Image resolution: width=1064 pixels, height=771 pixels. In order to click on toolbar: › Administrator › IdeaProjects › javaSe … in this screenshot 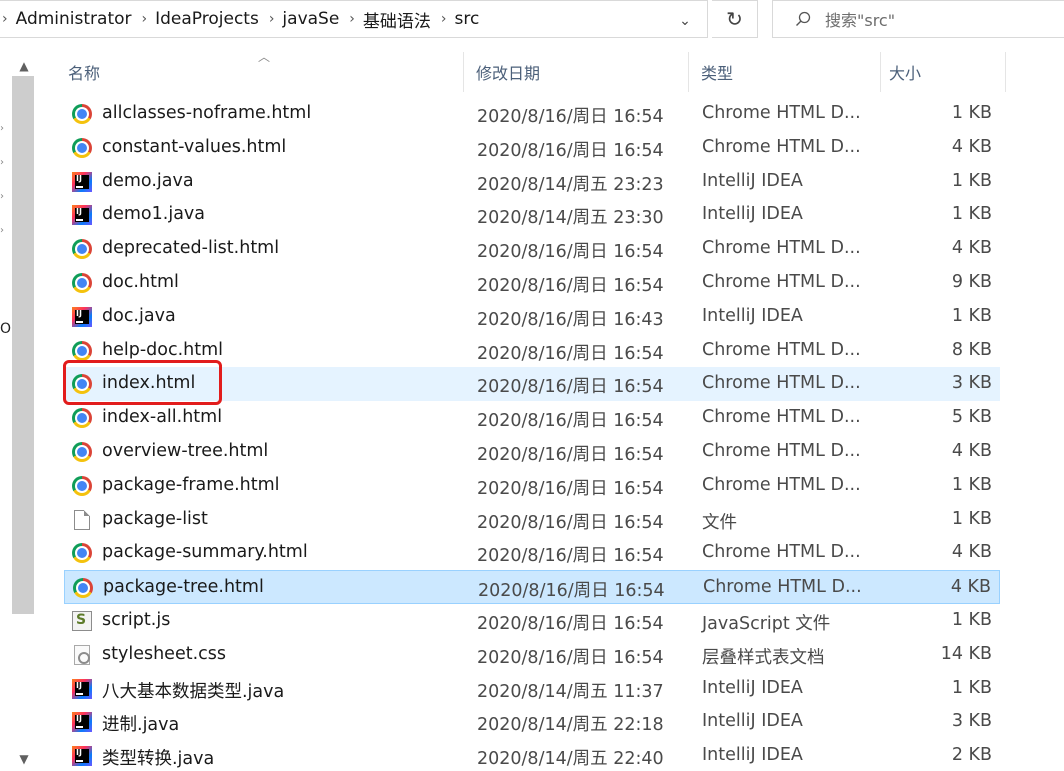, I will do `click(532, 20)`.